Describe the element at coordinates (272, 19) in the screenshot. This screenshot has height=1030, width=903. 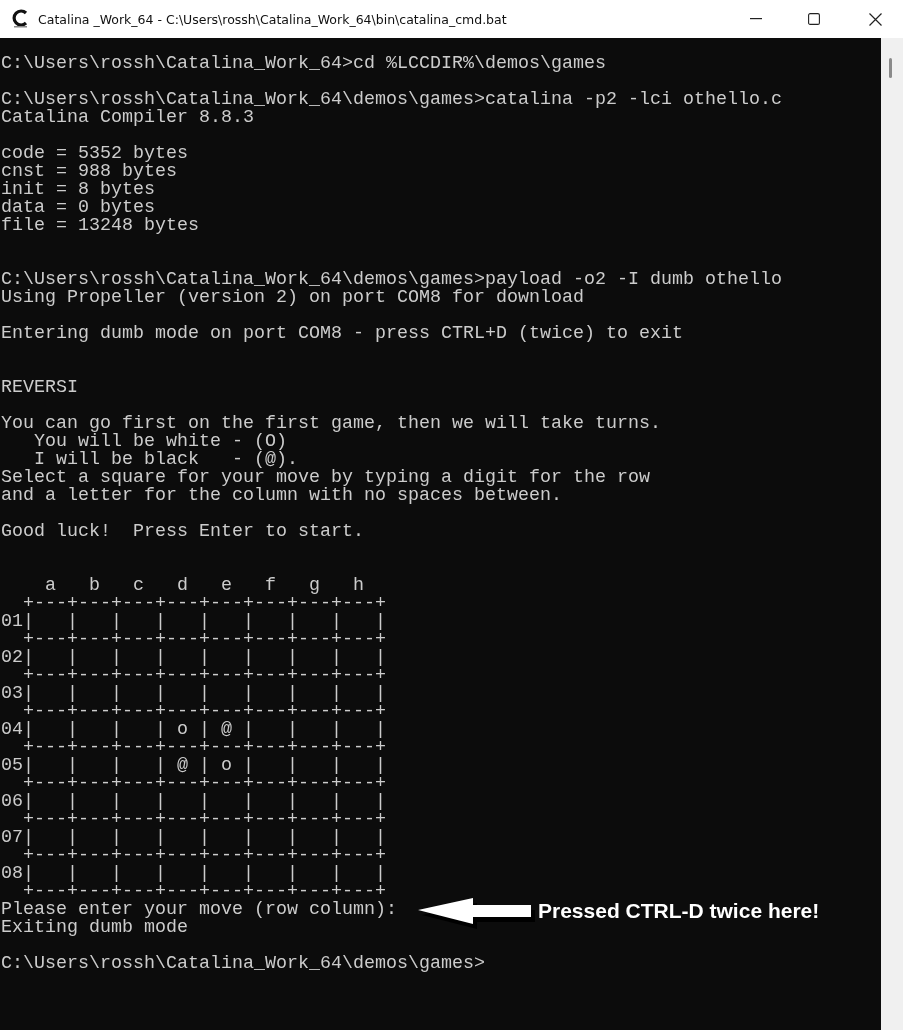
I see `window-title: Catalina _Work_64 - C:\Users\rossh\Catalina_Work_64\bin\catalina_cmd.bat` at that location.